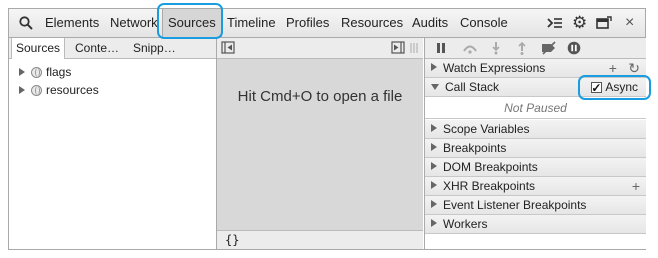 The height and width of the screenshot is (258, 658). What do you see at coordinates (307, 23) in the screenshot?
I see `tab-profiles: Profiles` at bounding box center [307, 23].